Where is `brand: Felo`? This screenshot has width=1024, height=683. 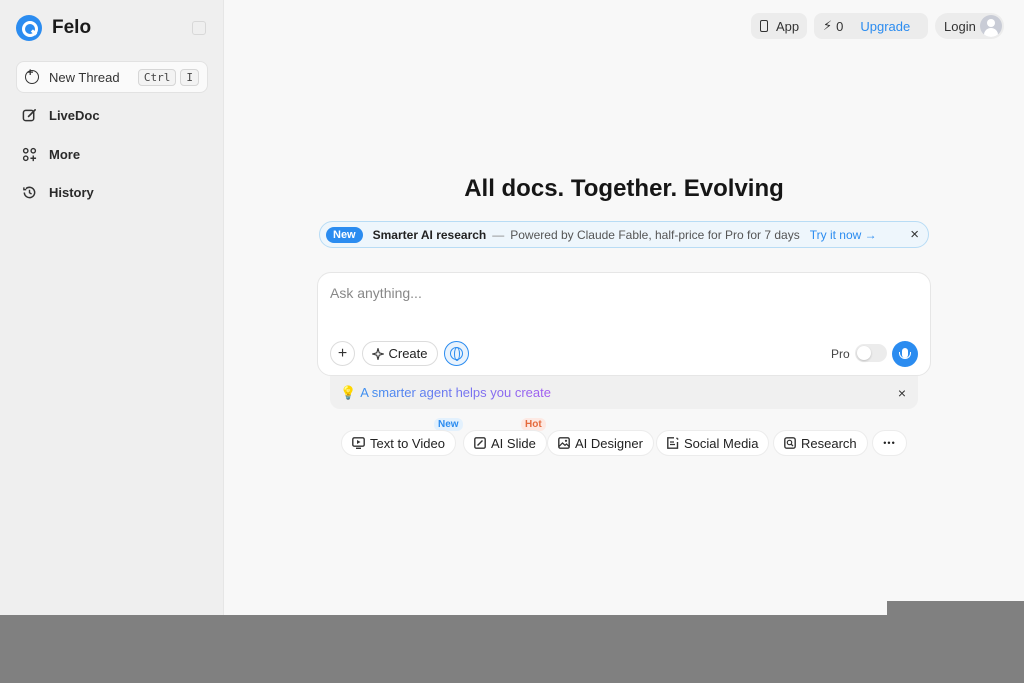
brand: Felo is located at coordinates (53, 28).